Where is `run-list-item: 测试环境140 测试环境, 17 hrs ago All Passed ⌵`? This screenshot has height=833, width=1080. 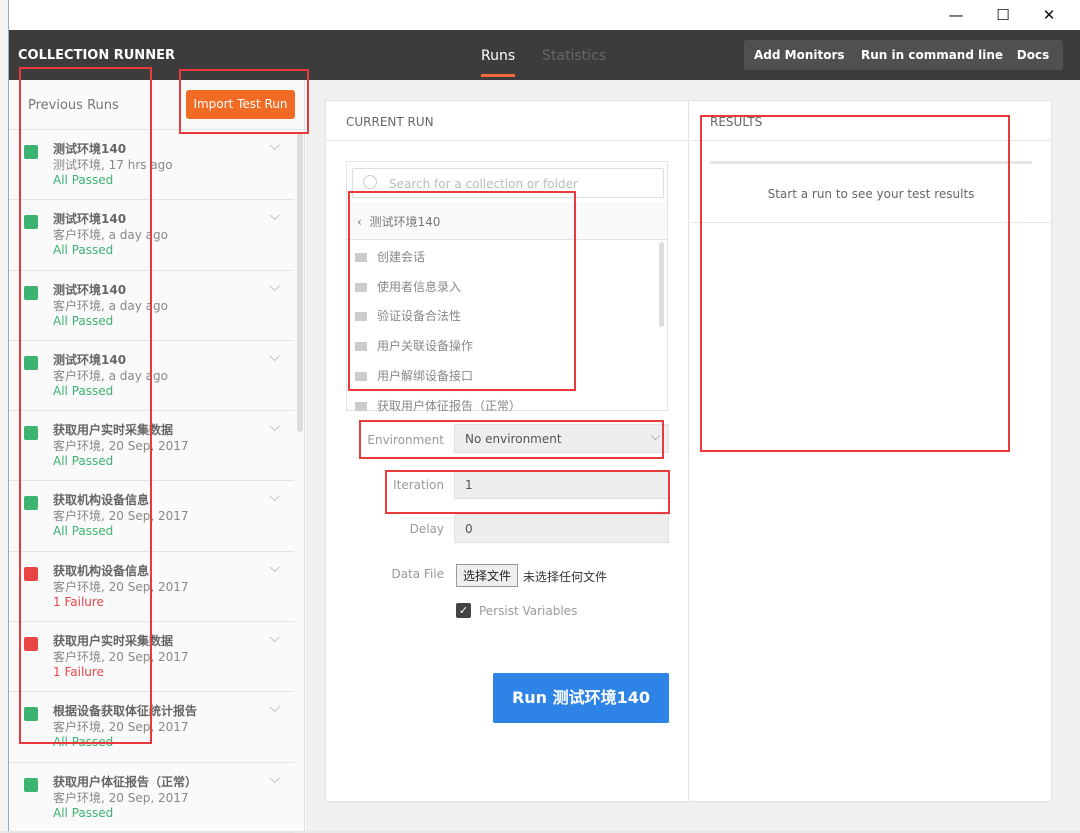 run-list-item: 测试环境140 测试环境, 17 hrs ago All Passed ⌵ is located at coordinates (151, 165).